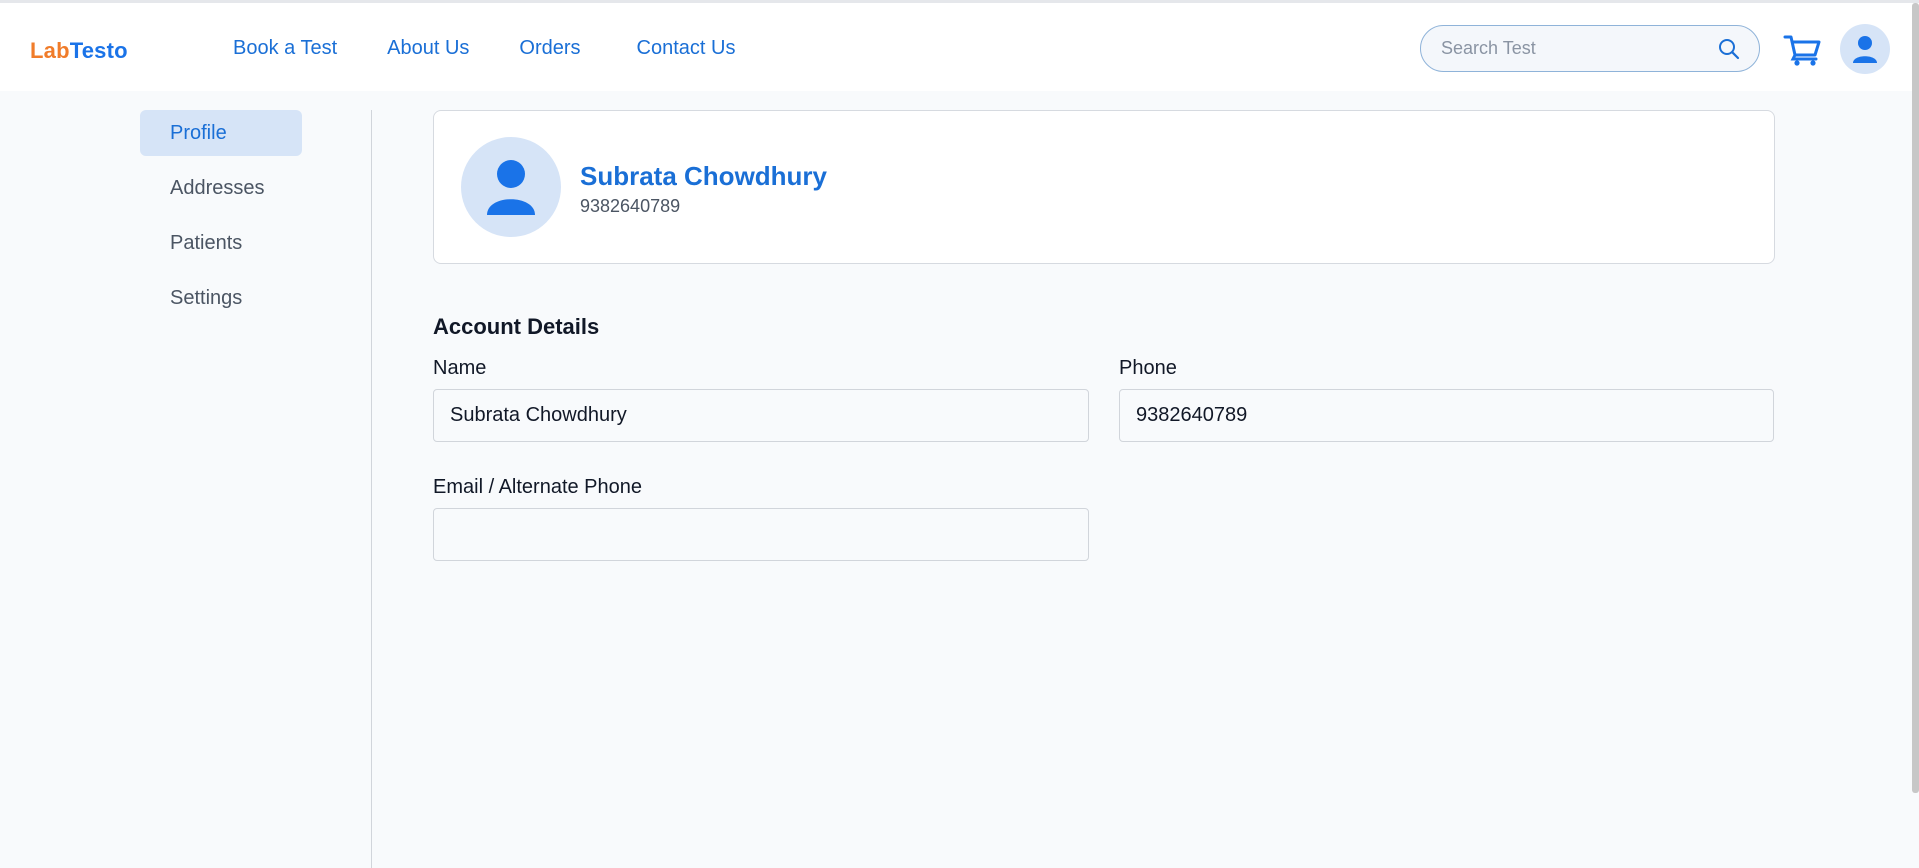  I want to click on account-details-title: Account Details, so click(516, 326).